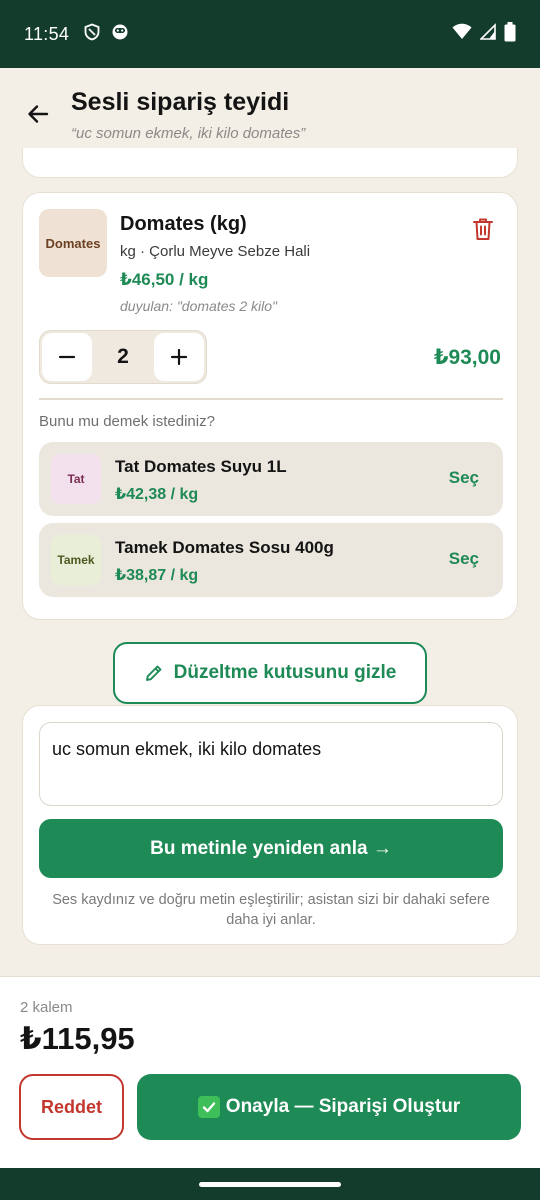 The image size is (540, 1200). What do you see at coordinates (47, 33) in the screenshot?
I see `status-time: 11:54` at bounding box center [47, 33].